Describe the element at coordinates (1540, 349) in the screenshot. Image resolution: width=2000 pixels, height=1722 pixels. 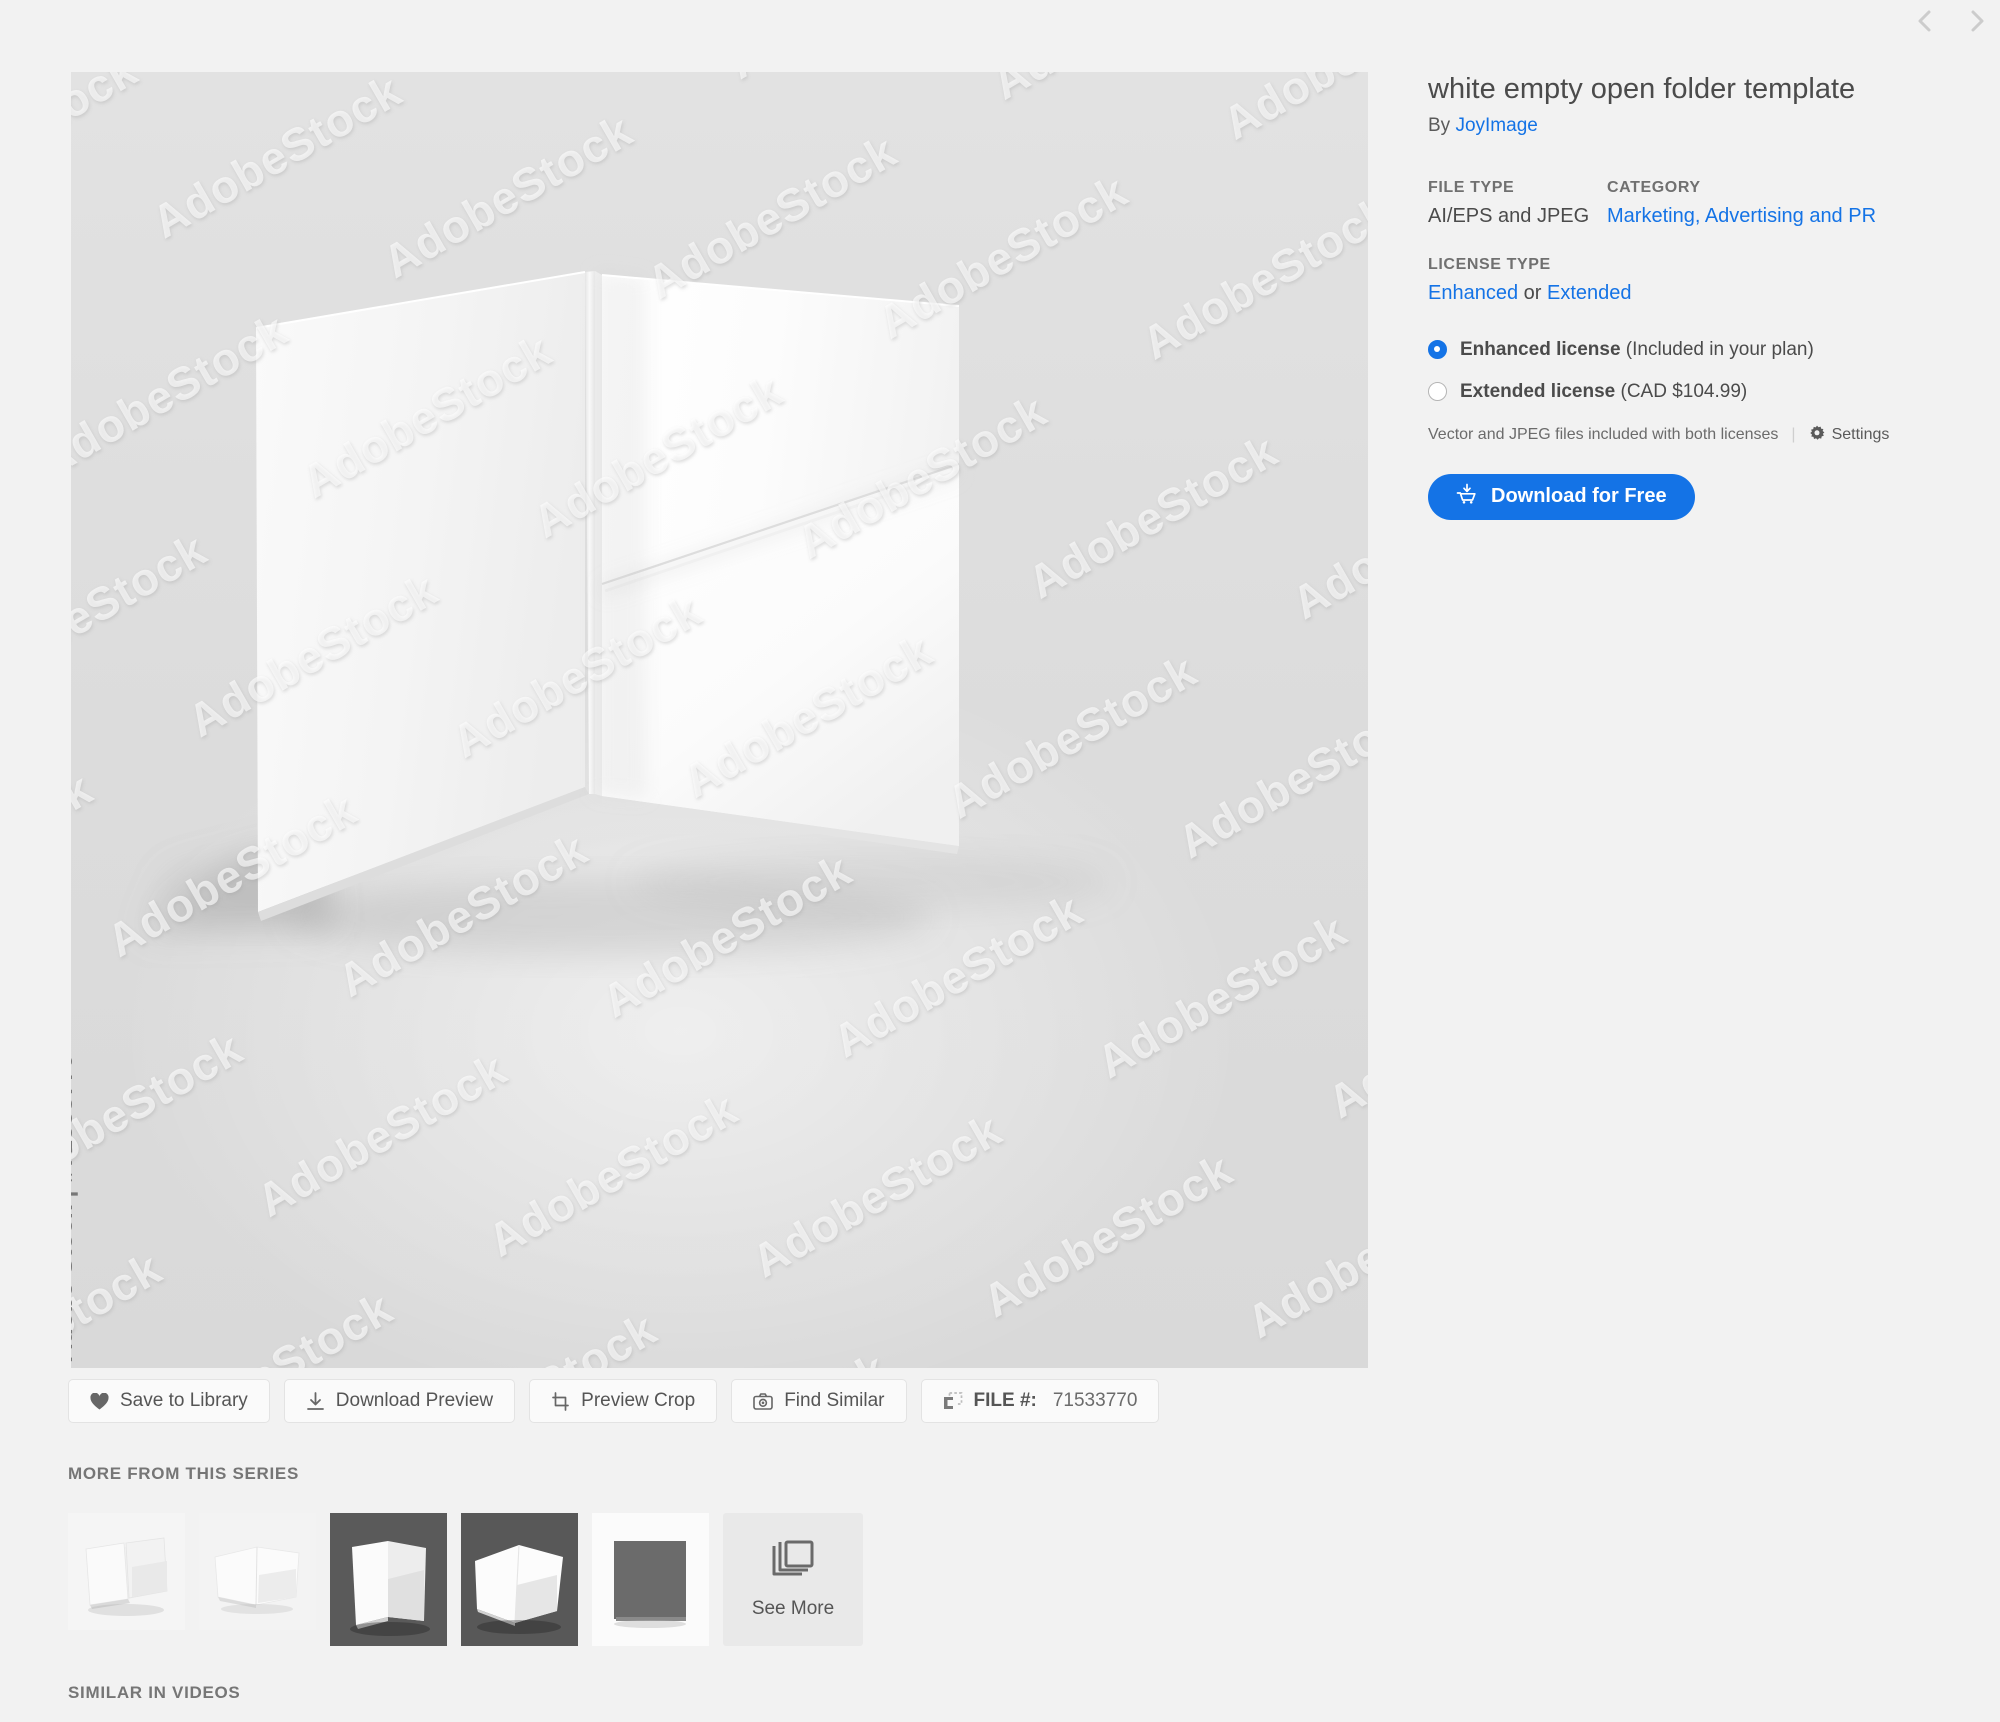
I see `enhanced-license-title: Enhanced license` at that location.